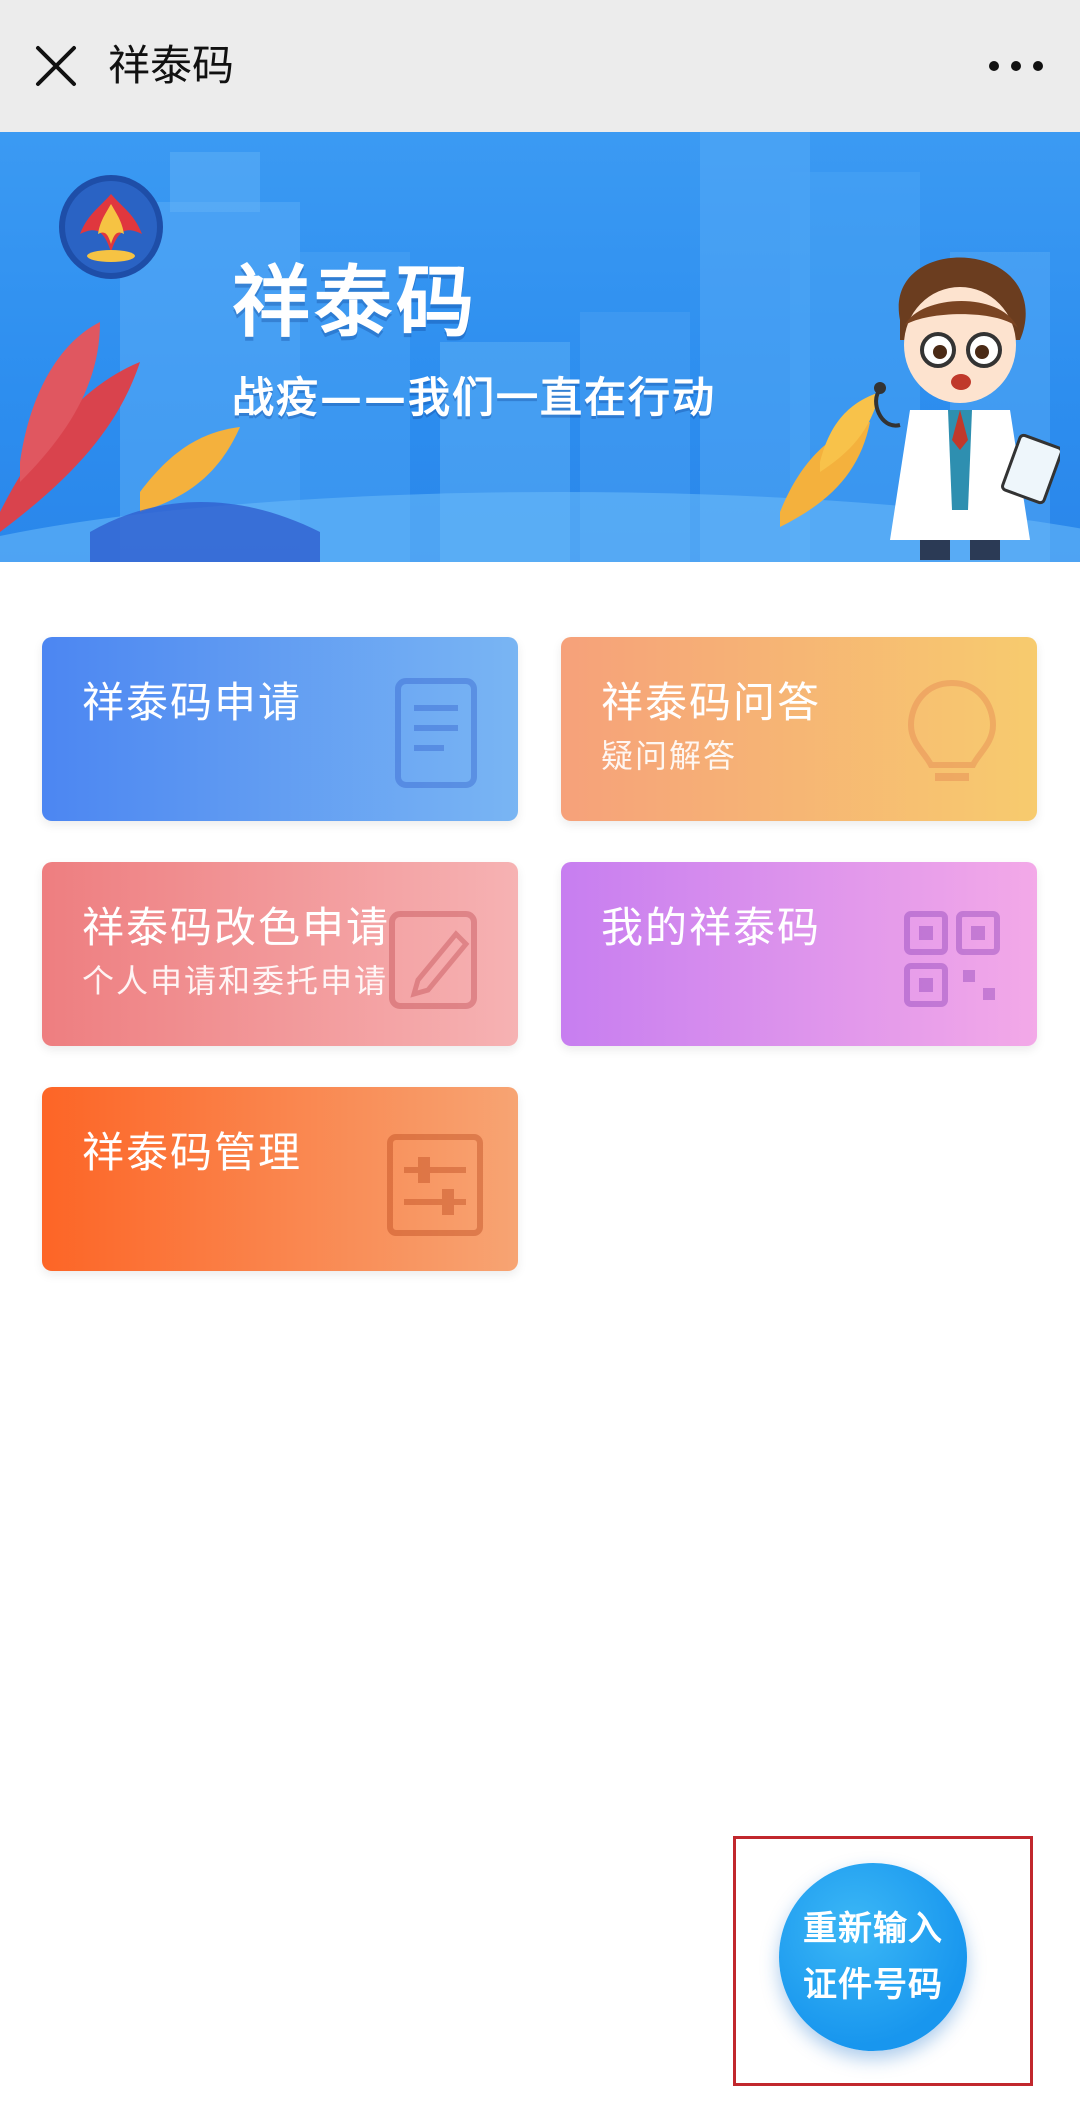 The image size is (1080, 2121). Describe the element at coordinates (436, 733) in the screenshot. I see `document-icon` at that location.